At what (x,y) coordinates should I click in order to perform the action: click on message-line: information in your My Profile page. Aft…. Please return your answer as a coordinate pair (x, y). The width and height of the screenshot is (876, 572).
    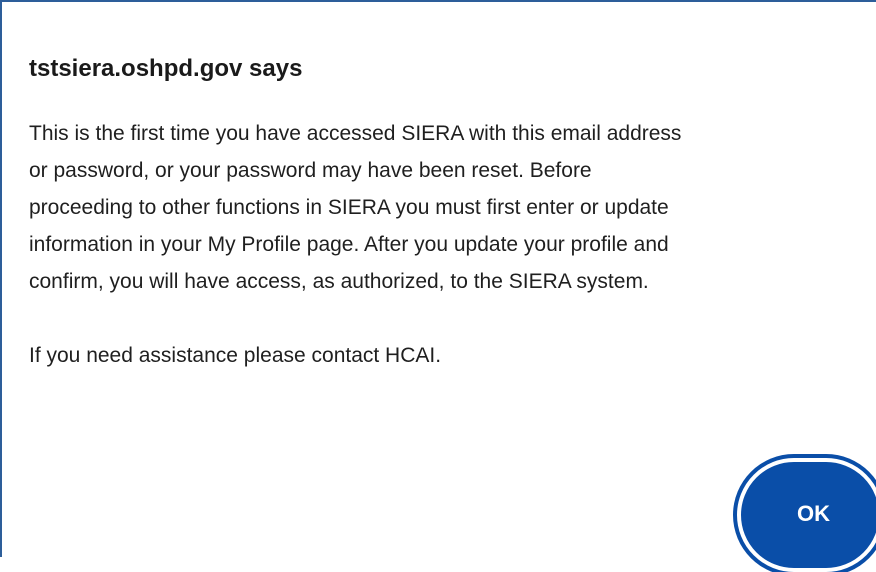
    Looking at the image, I should click on (349, 244).